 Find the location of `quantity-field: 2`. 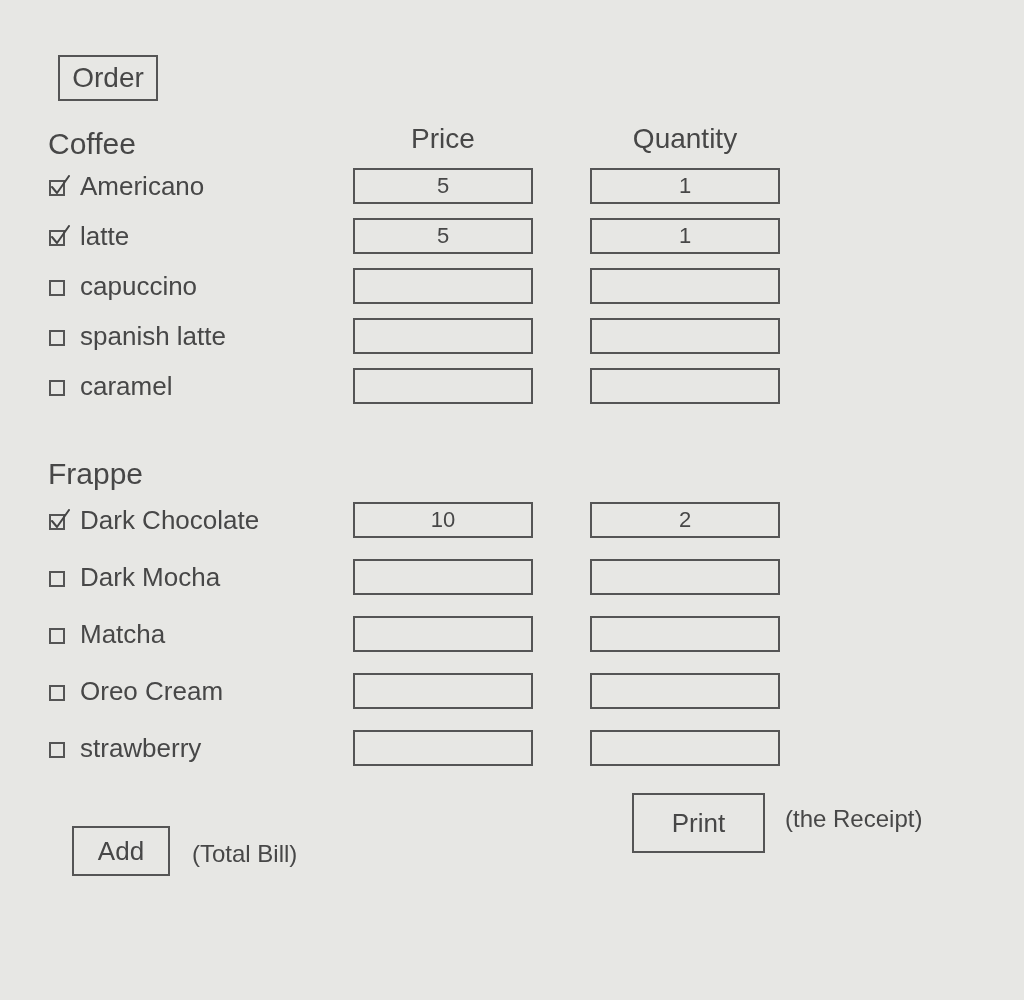

quantity-field: 2 is located at coordinates (685, 519).